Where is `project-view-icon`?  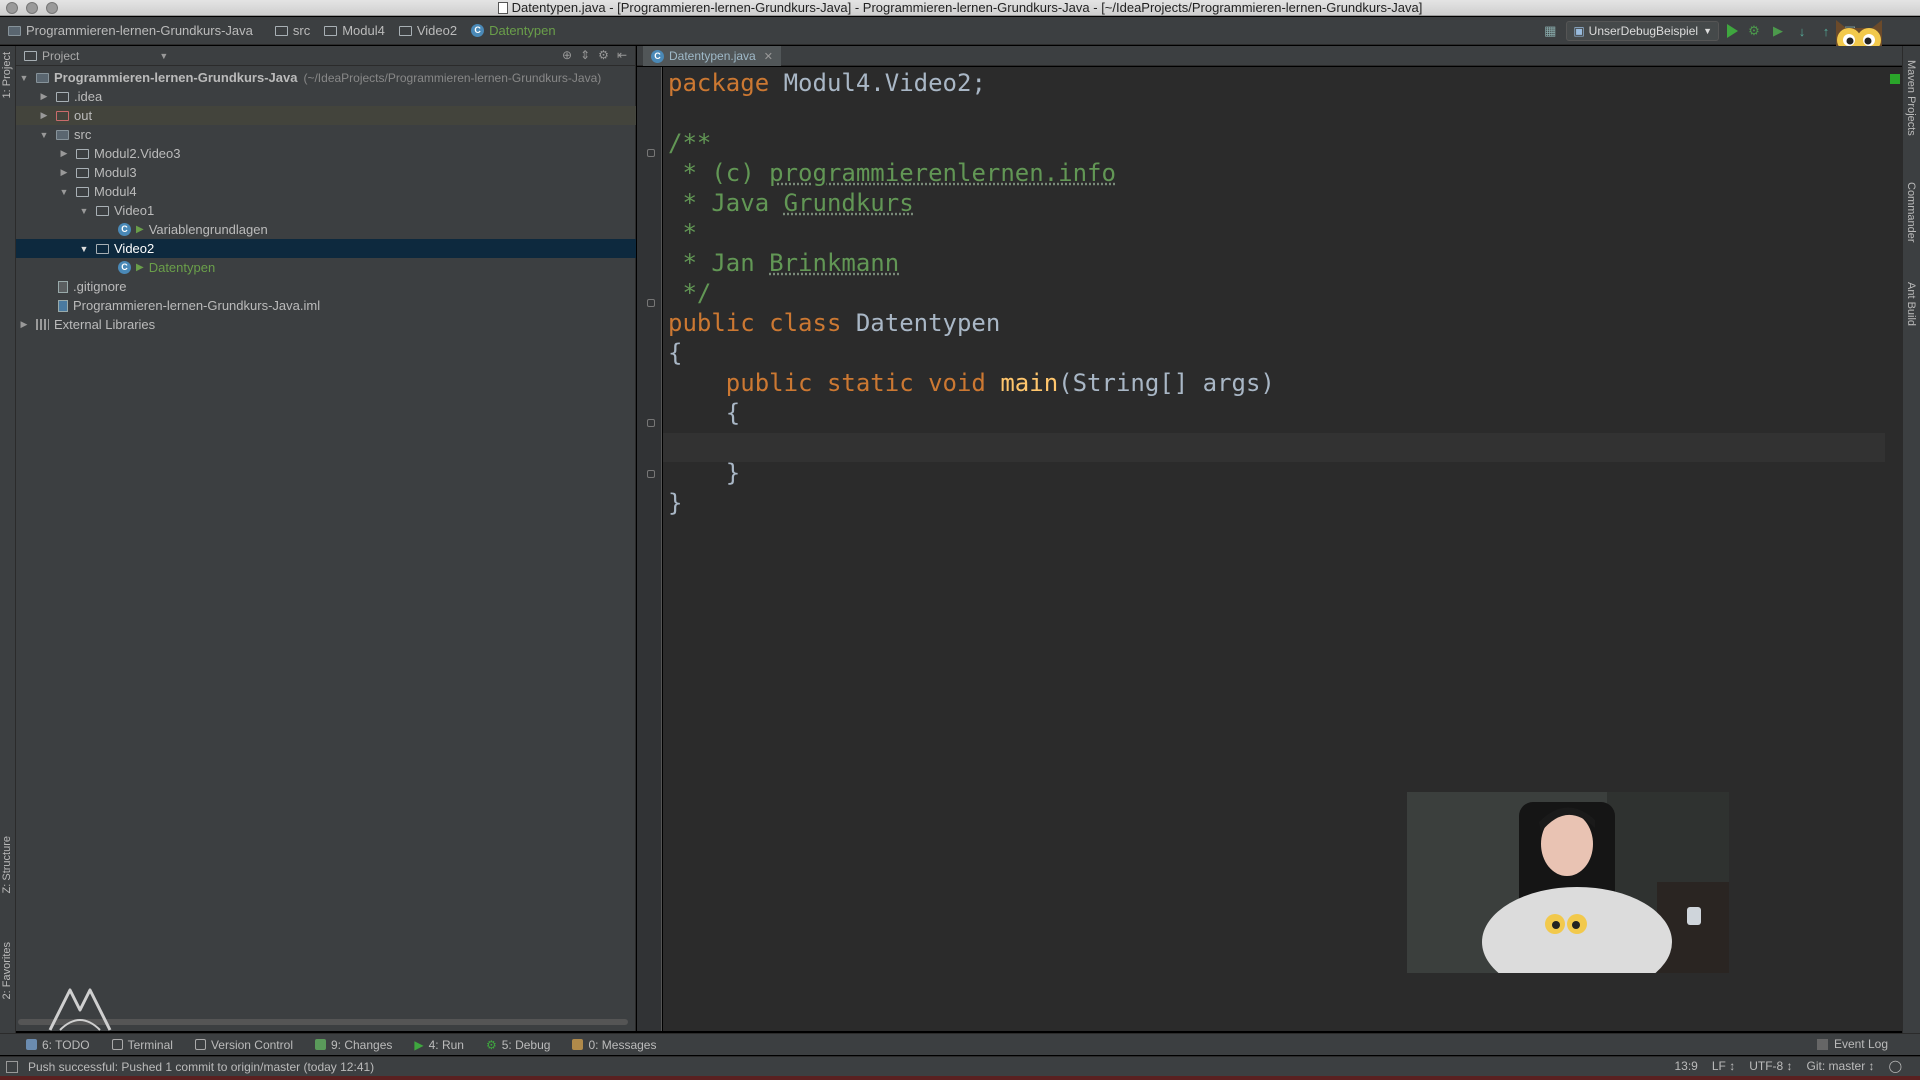 project-view-icon is located at coordinates (30, 55).